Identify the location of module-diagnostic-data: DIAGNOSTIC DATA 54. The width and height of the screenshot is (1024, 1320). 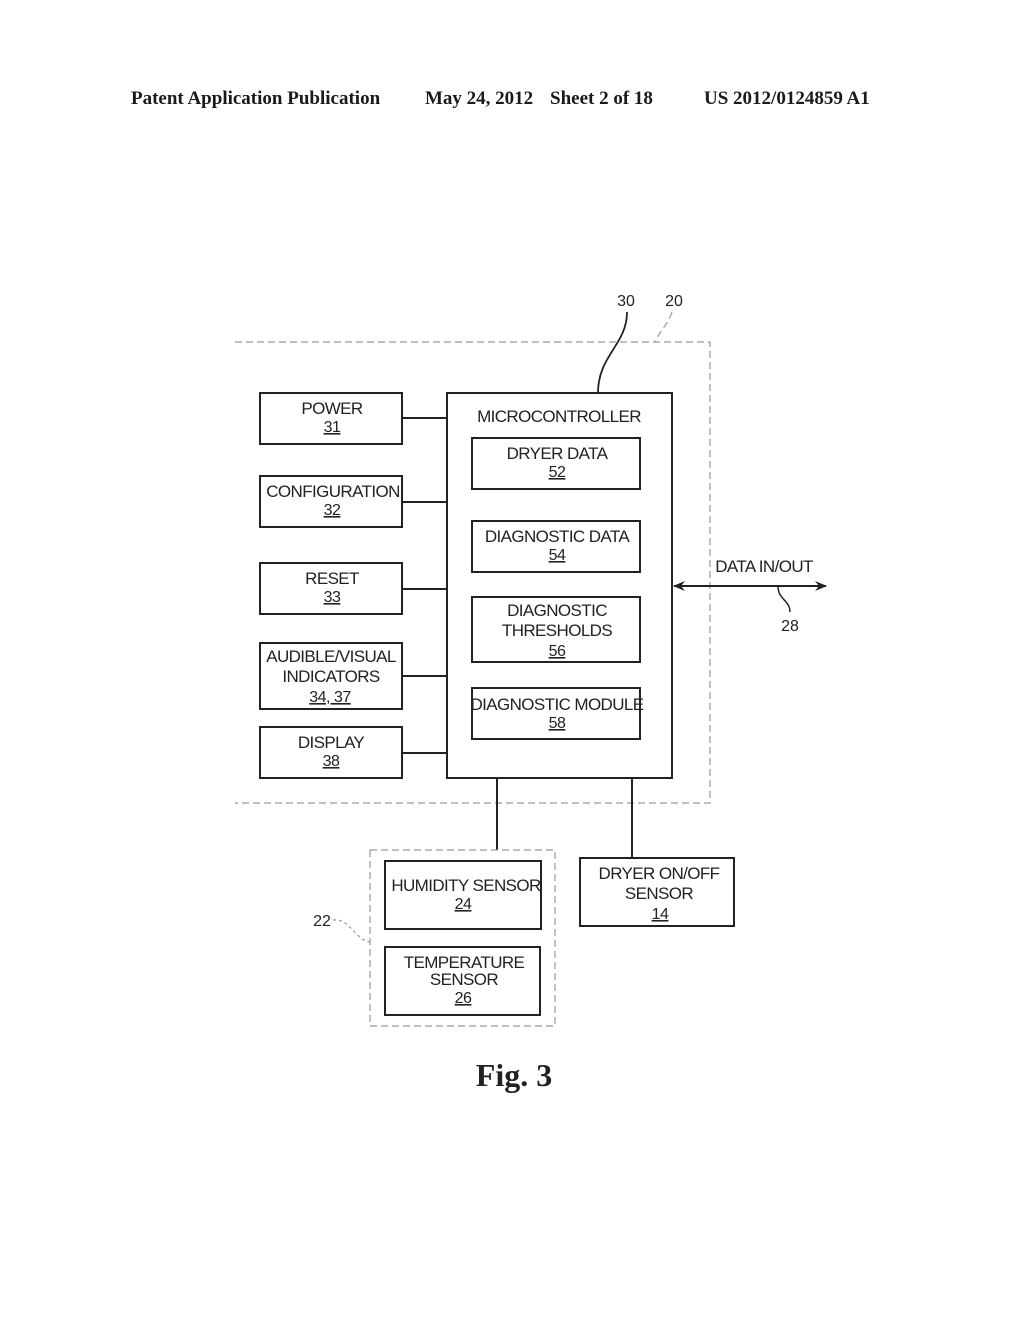
(556, 546).